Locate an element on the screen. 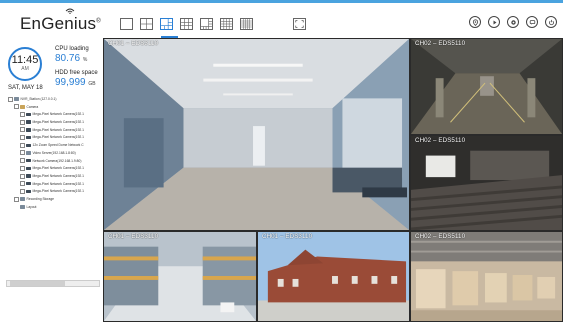 The height and width of the screenshot is (322, 563). tree-recording-storage: Recording Storage is located at coordinates (55, 200).